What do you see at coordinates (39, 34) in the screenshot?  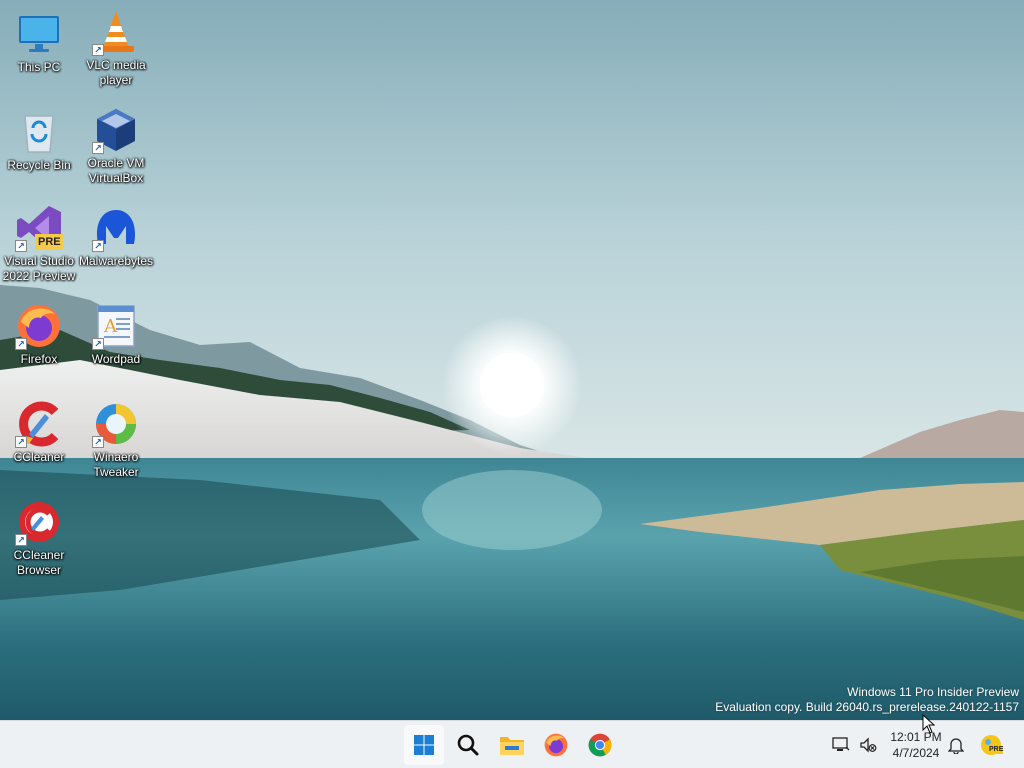 I see `monitor-icon` at bounding box center [39, 34].